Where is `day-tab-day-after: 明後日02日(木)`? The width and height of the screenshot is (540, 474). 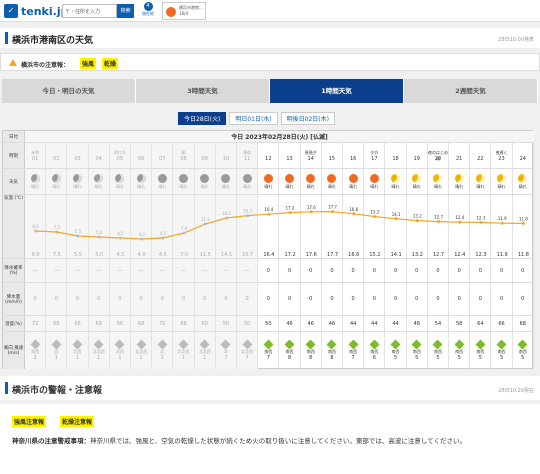
day-tab-day-after: 明後日02日(木) is located at coordinates (307, 118).